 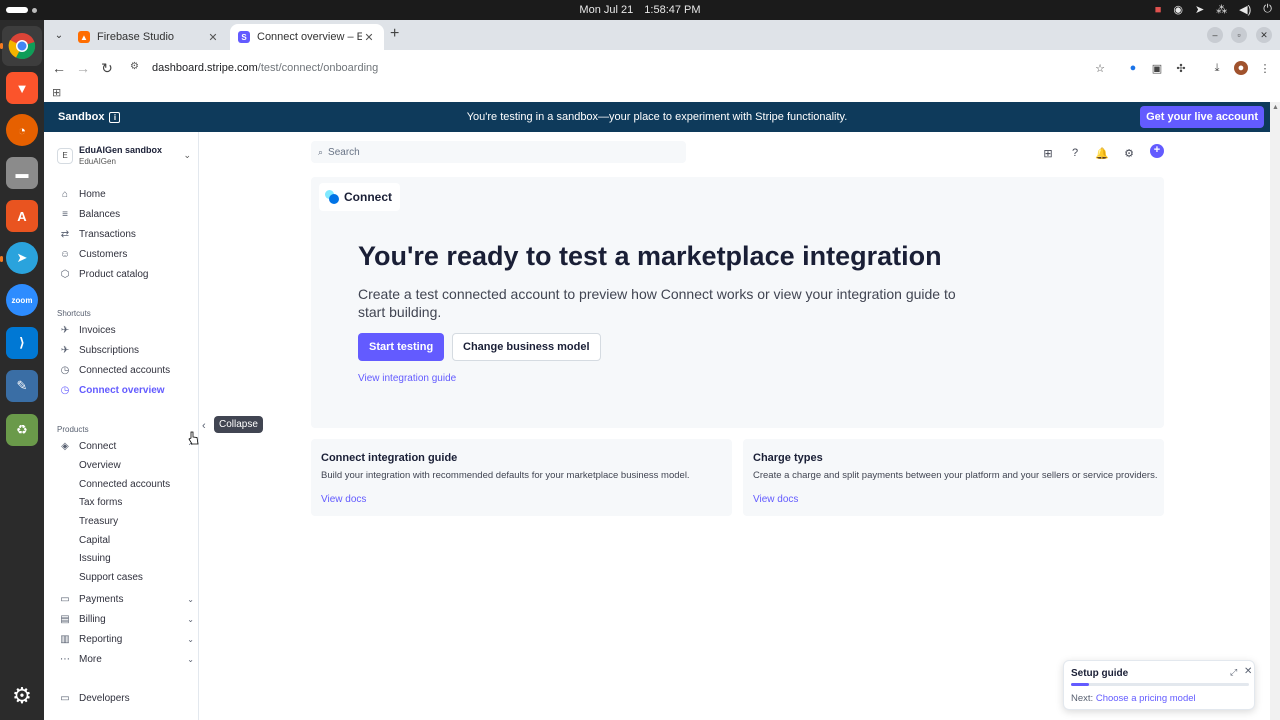 What do you see at coordinates (244, 37) in the screenshot?
I see `stripe-favicon-icon: S` at bounding box center [244, 37].